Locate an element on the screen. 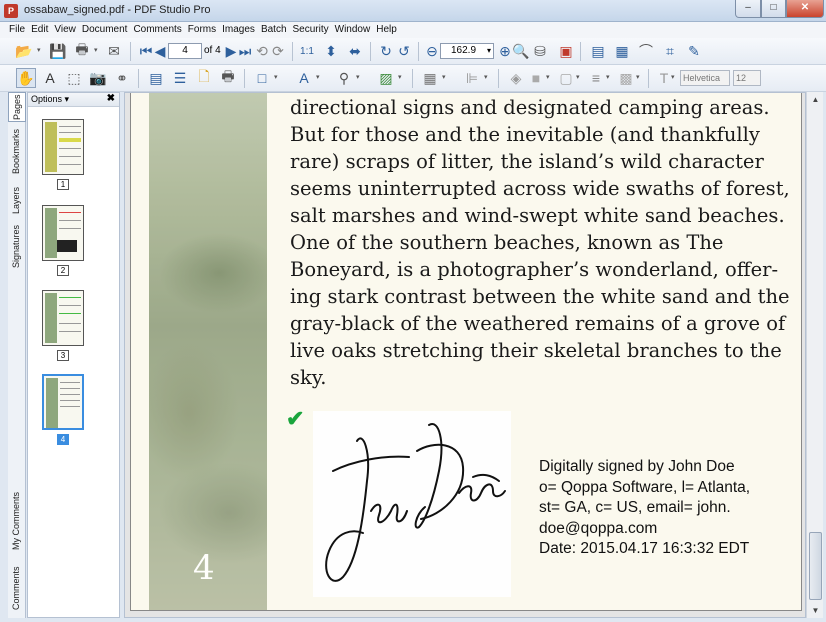 This screenshot has width=826, height=622. tab-comments: Comments is located at coordinates (17, 590).